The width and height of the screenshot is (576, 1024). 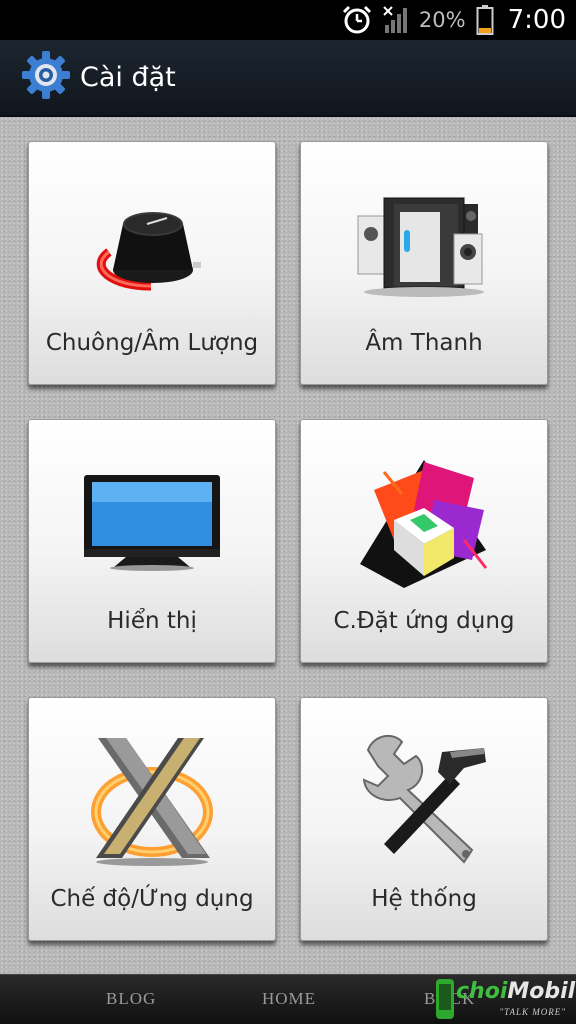 What do you see at coordinates (424, 621) in the screenshot?
I see `tile-label: C.Đặt ứng dụng` at bounding box center [424, 621].